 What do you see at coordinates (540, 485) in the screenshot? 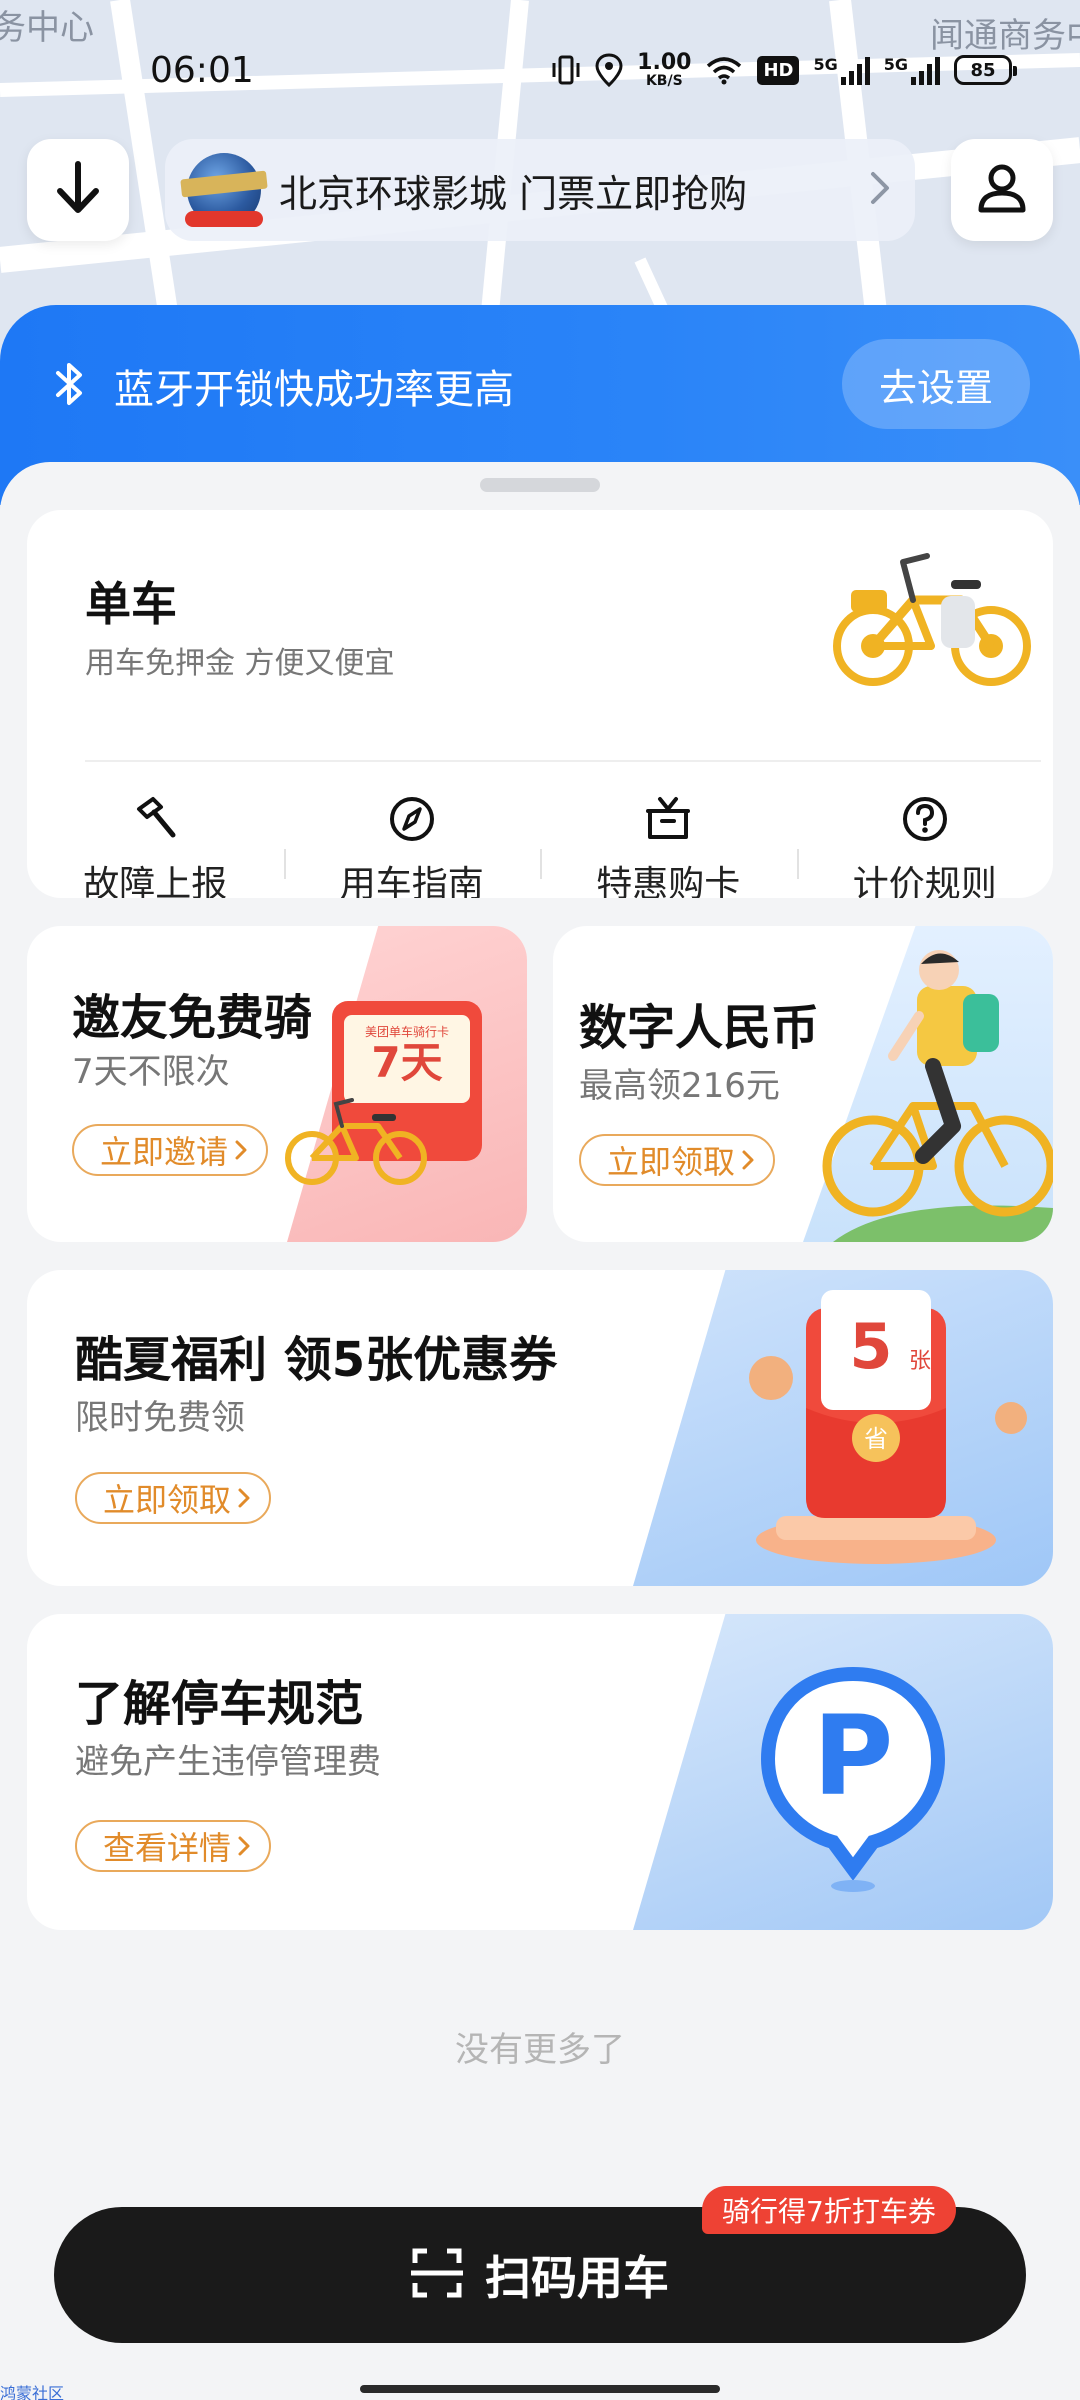
I see `sheet-drag-handle` at bounding box center [540, 485].